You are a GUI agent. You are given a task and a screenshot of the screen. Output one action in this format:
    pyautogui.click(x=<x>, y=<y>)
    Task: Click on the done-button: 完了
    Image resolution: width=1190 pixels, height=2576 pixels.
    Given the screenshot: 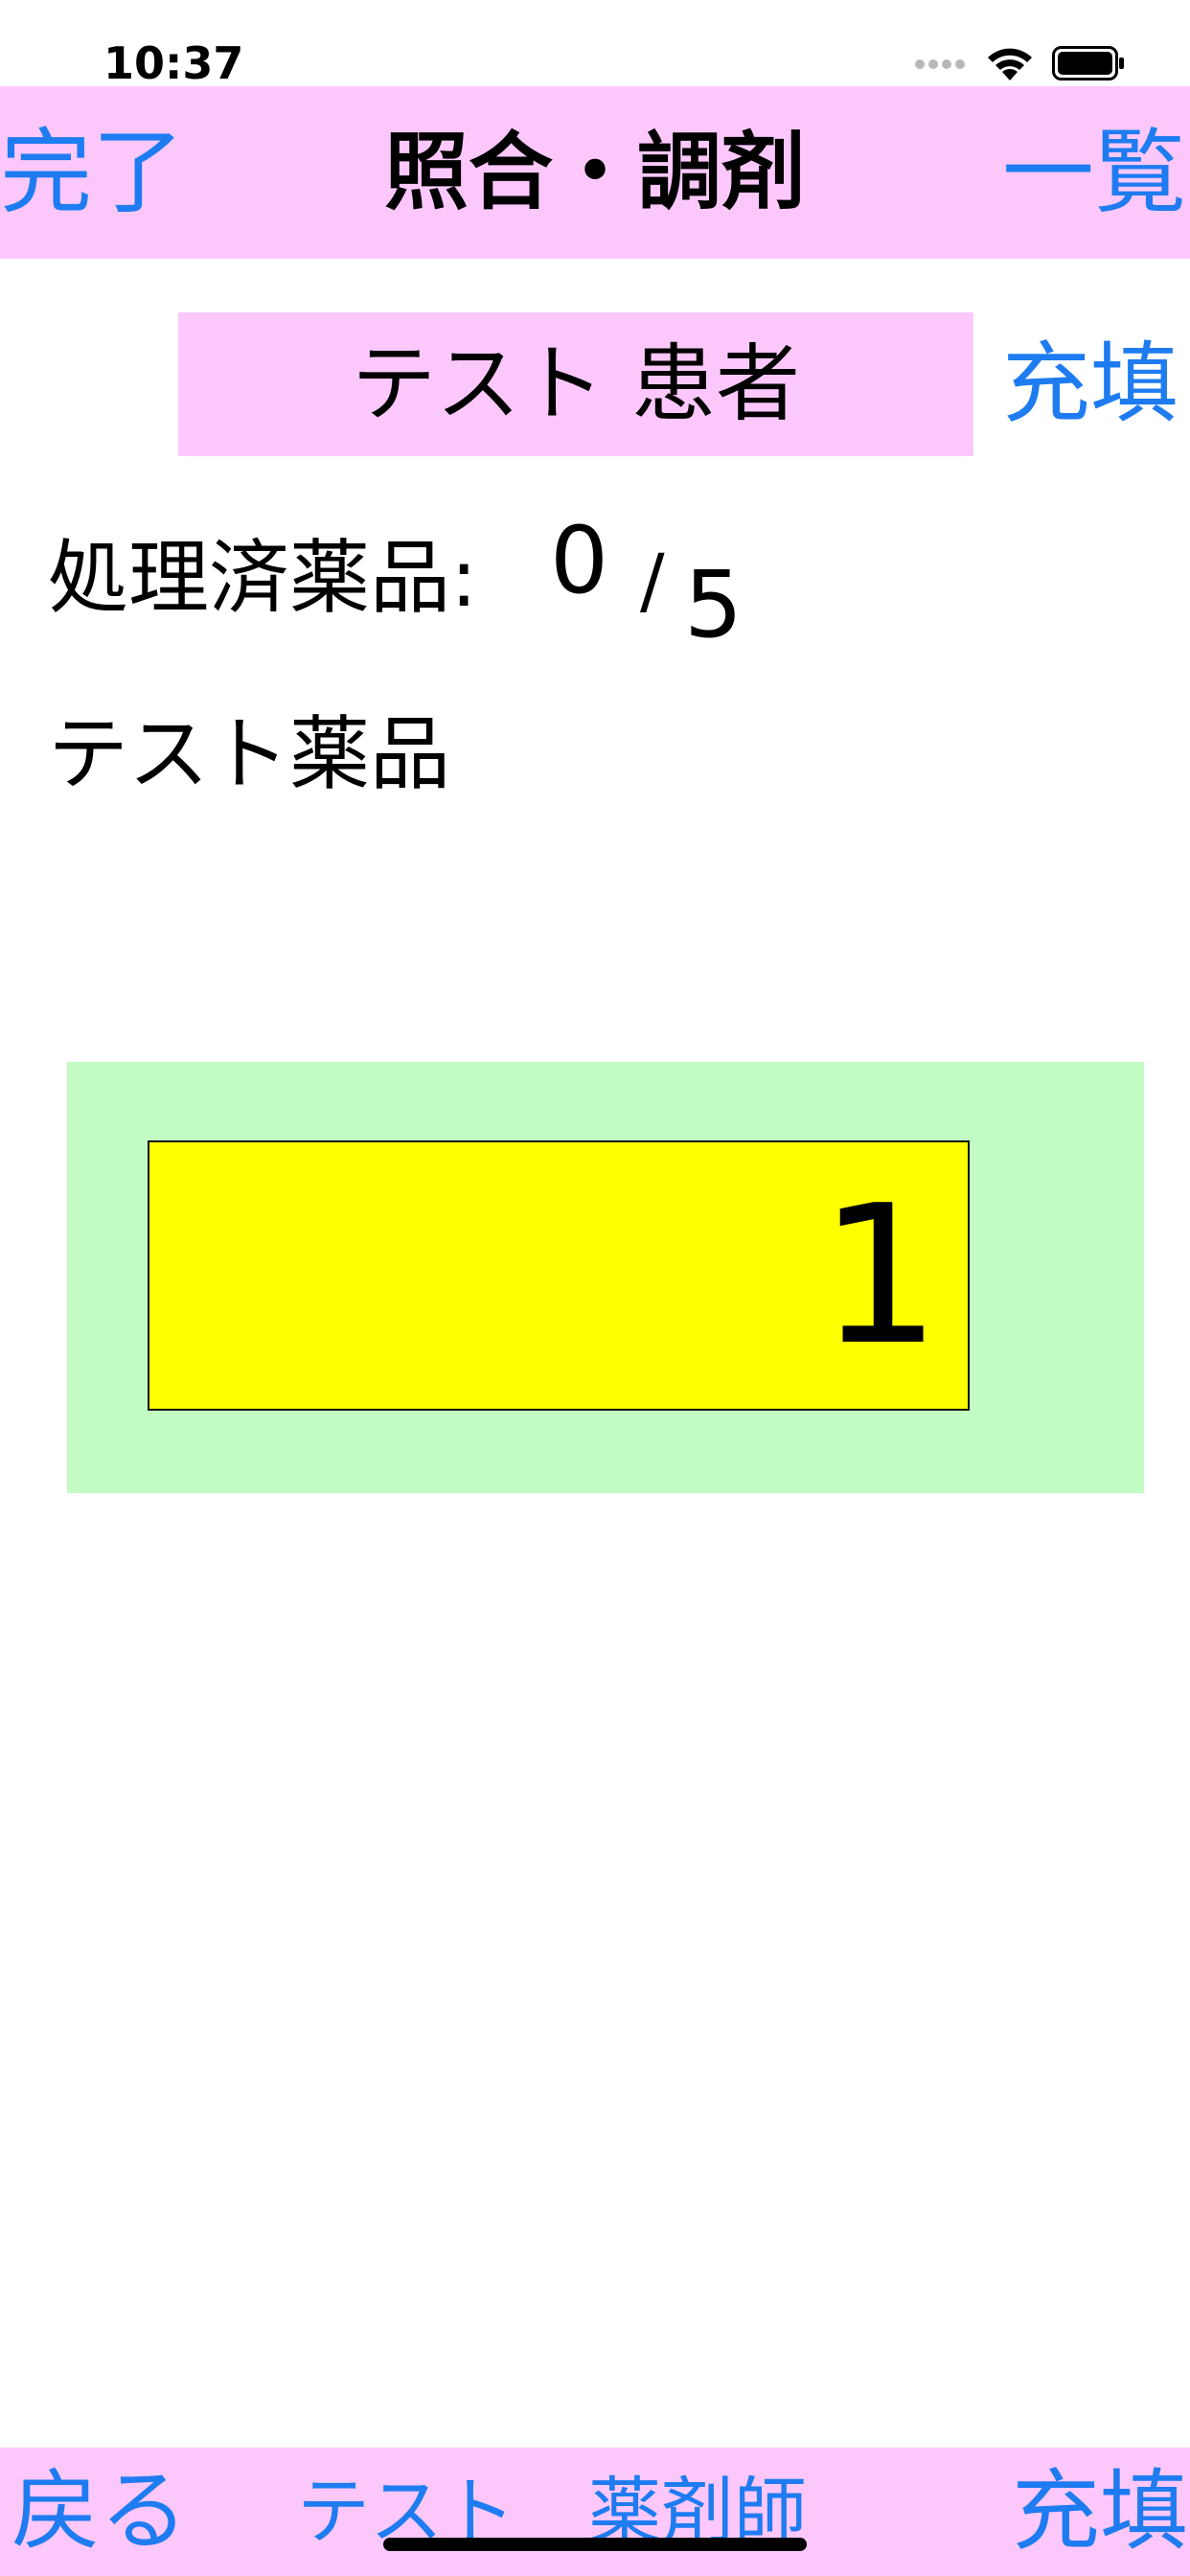 What is the action you would take?
    pyautogui.click(x=92, y=172)
    